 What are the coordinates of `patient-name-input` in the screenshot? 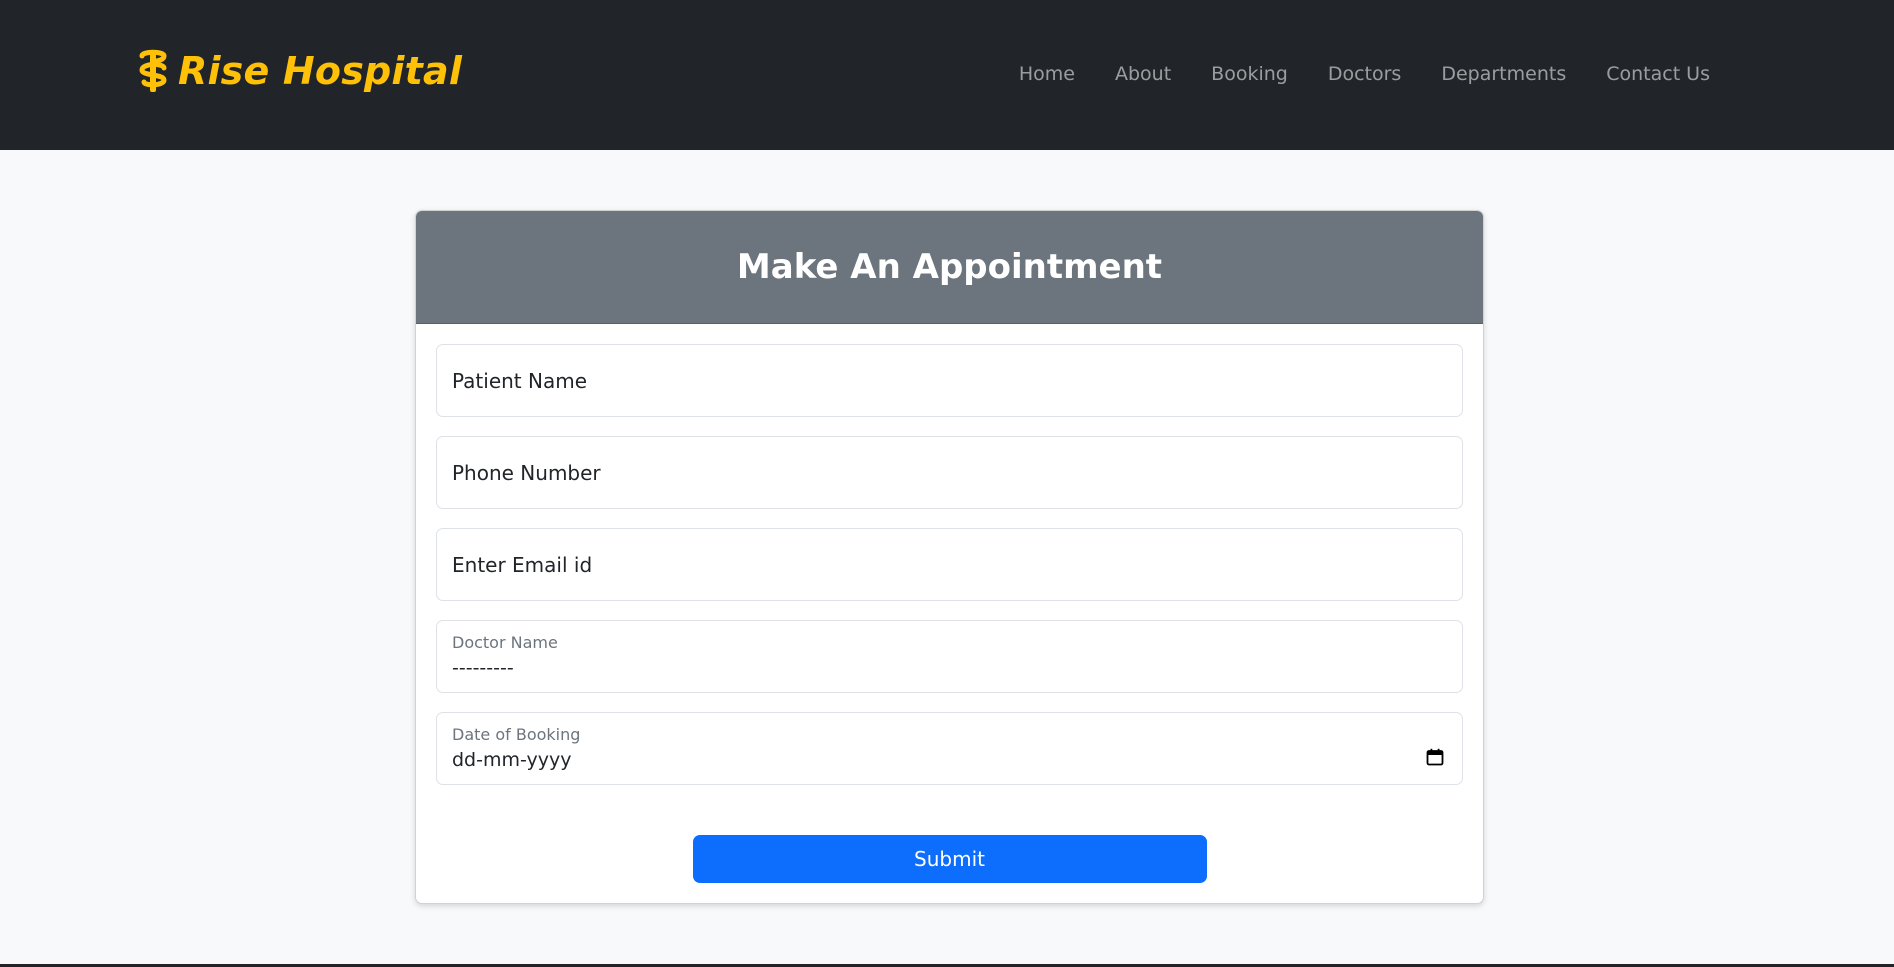 It's located at (949, 380).